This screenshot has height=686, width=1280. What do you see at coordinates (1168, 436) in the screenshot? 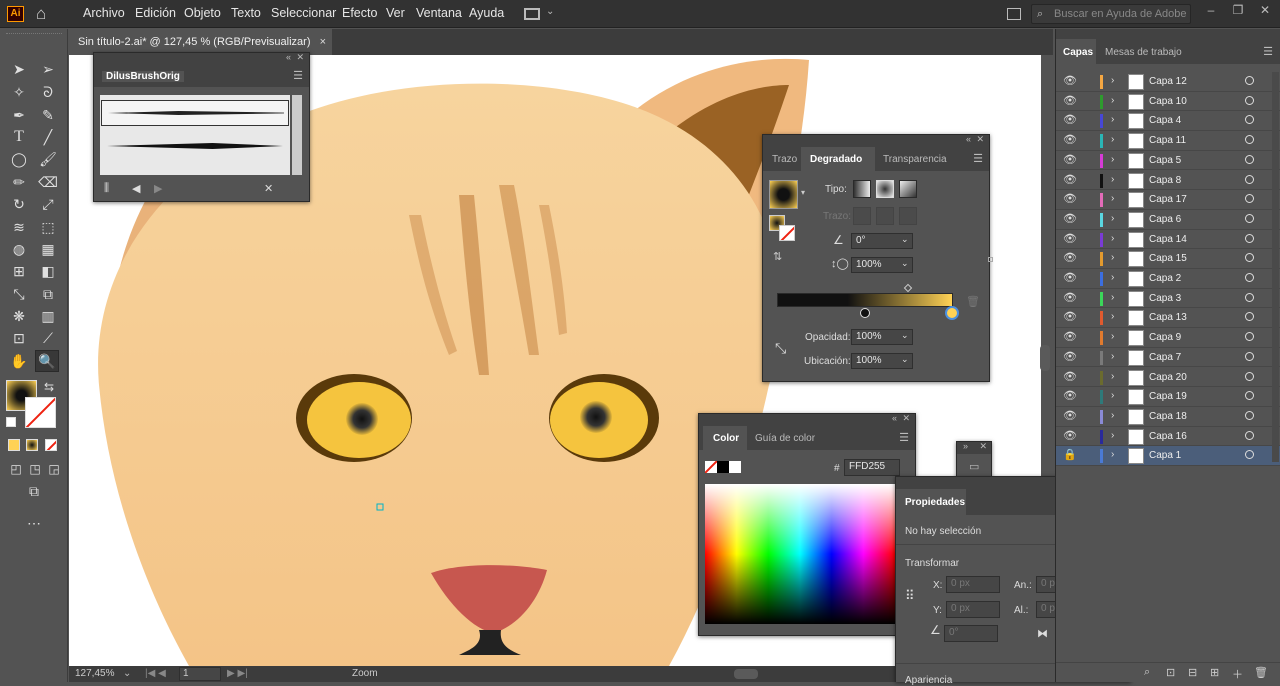
I see `layer-name: Capa 16` at bounding box center [1168, 436].